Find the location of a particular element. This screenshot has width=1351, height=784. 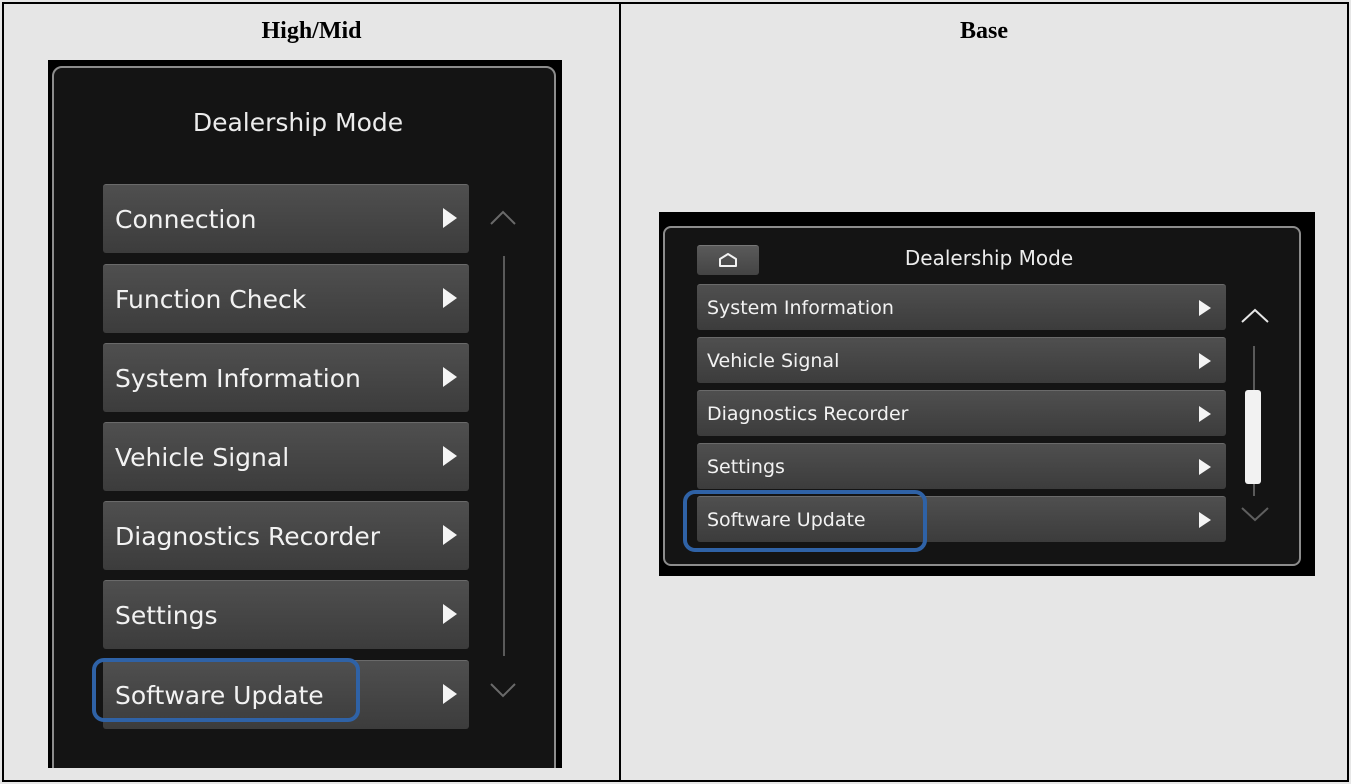

column-heading-base: Base is located at coordinates (984, 31).